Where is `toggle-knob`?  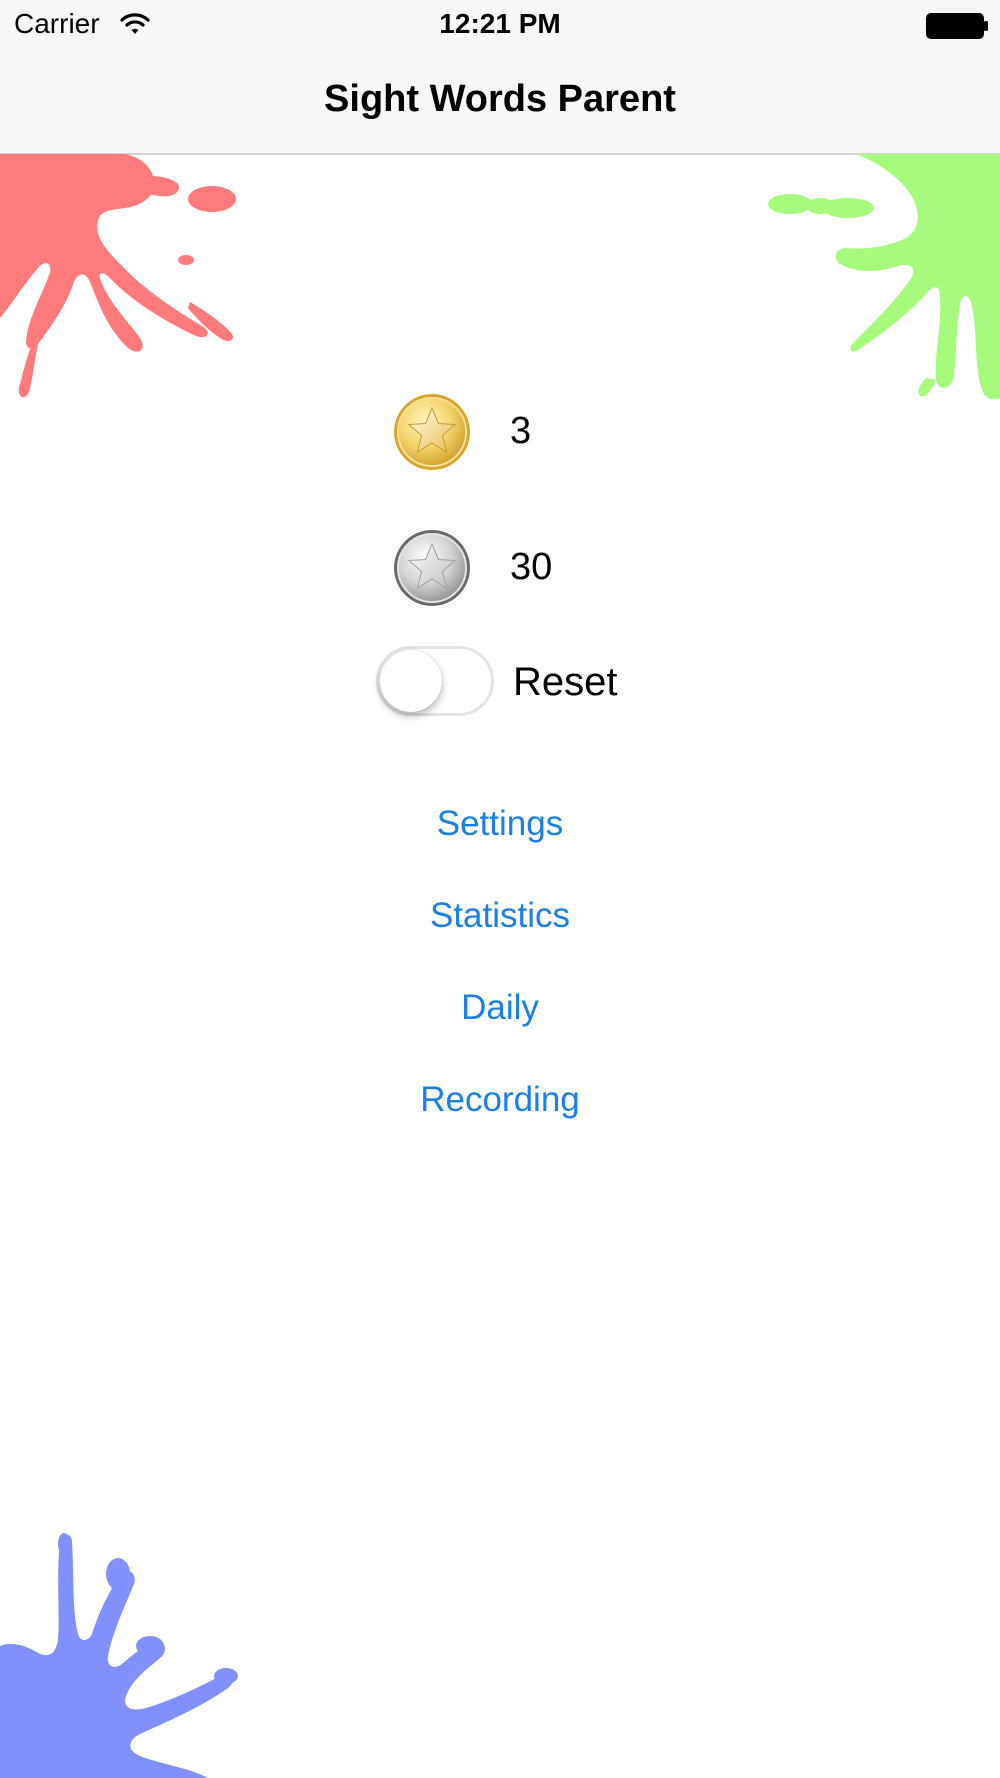 toggle-knob is located at coordinates (411, 681).